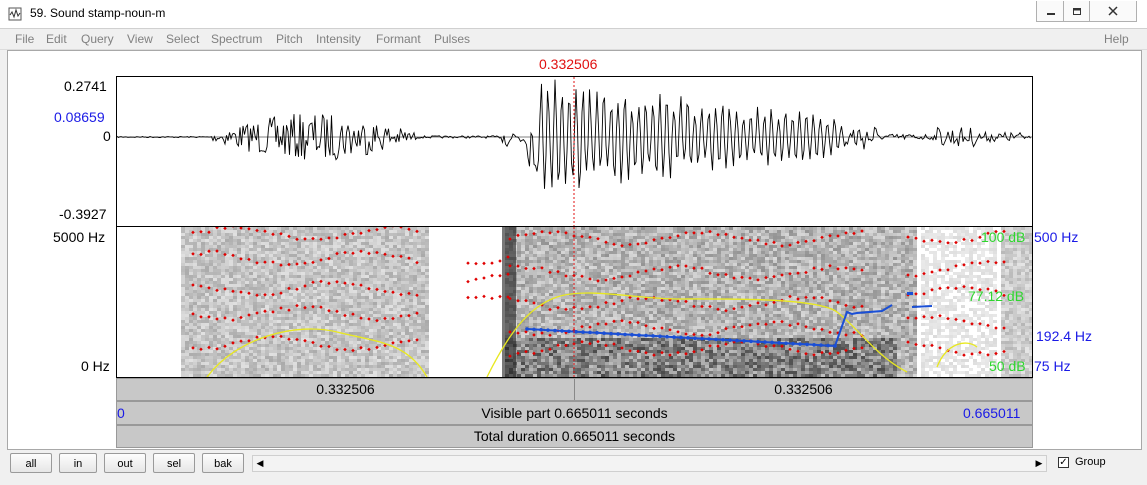  I want to click on maximize-button, so click(1077, 11).